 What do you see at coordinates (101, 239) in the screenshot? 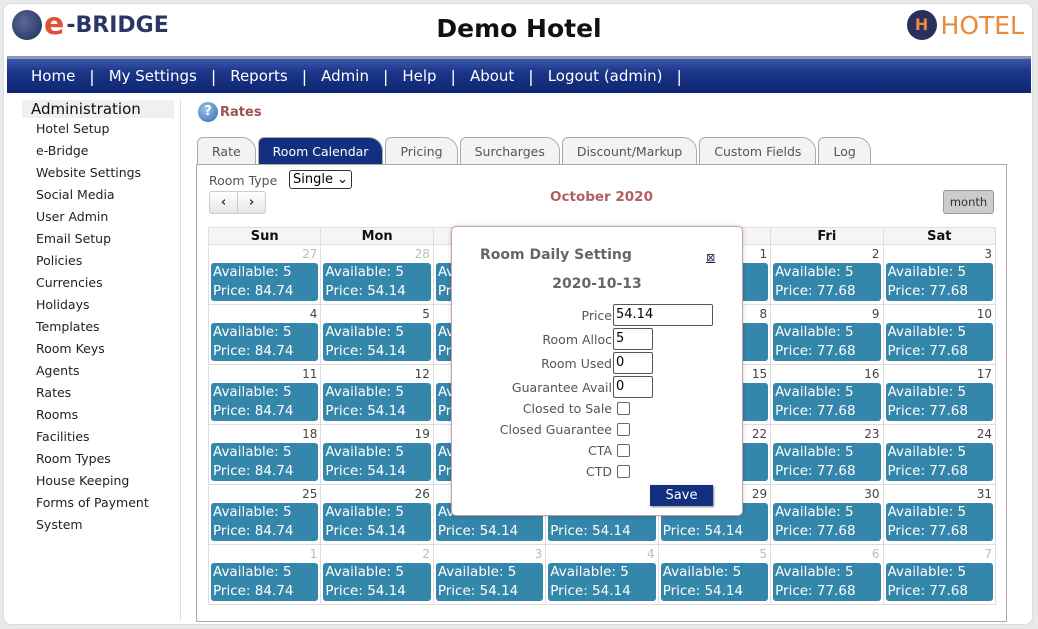
I see `sidebar-item-email-setup: Email Setup` at bounding box center [101, 239].